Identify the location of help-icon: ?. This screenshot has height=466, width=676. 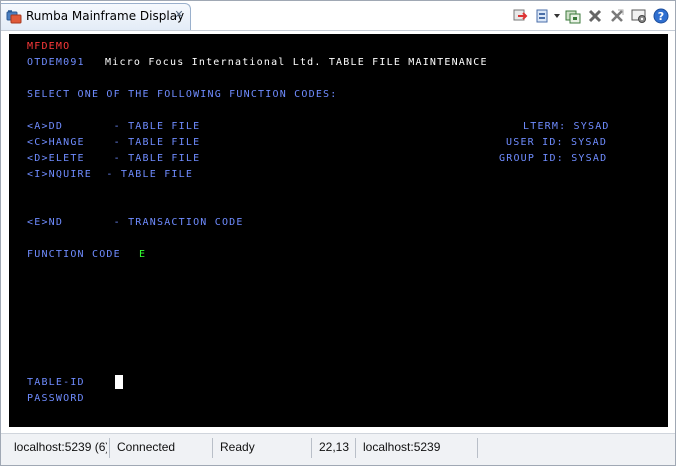
(661, 16).